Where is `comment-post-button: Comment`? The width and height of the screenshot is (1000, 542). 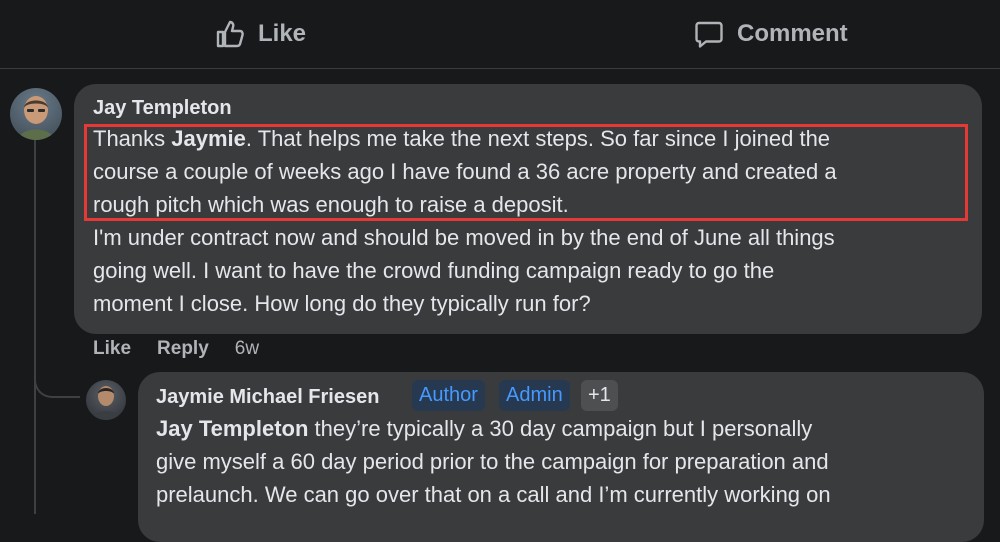
comment-post-button: Comment is located at coordinates (770, 34).